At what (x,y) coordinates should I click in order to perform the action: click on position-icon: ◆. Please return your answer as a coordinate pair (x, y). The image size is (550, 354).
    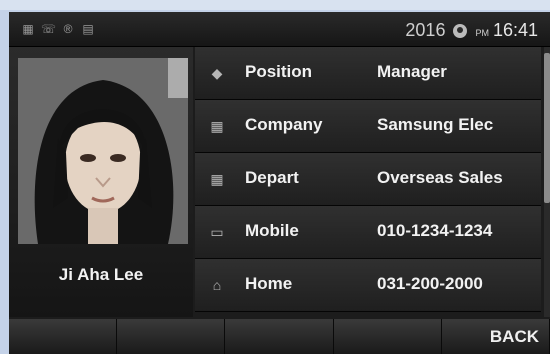
    Looking at the image, I should click on (217, 73).